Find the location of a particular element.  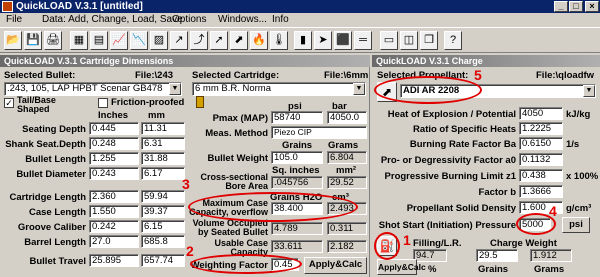

propellant-param-field: 1.3666 is located at coordinates (541, 191).